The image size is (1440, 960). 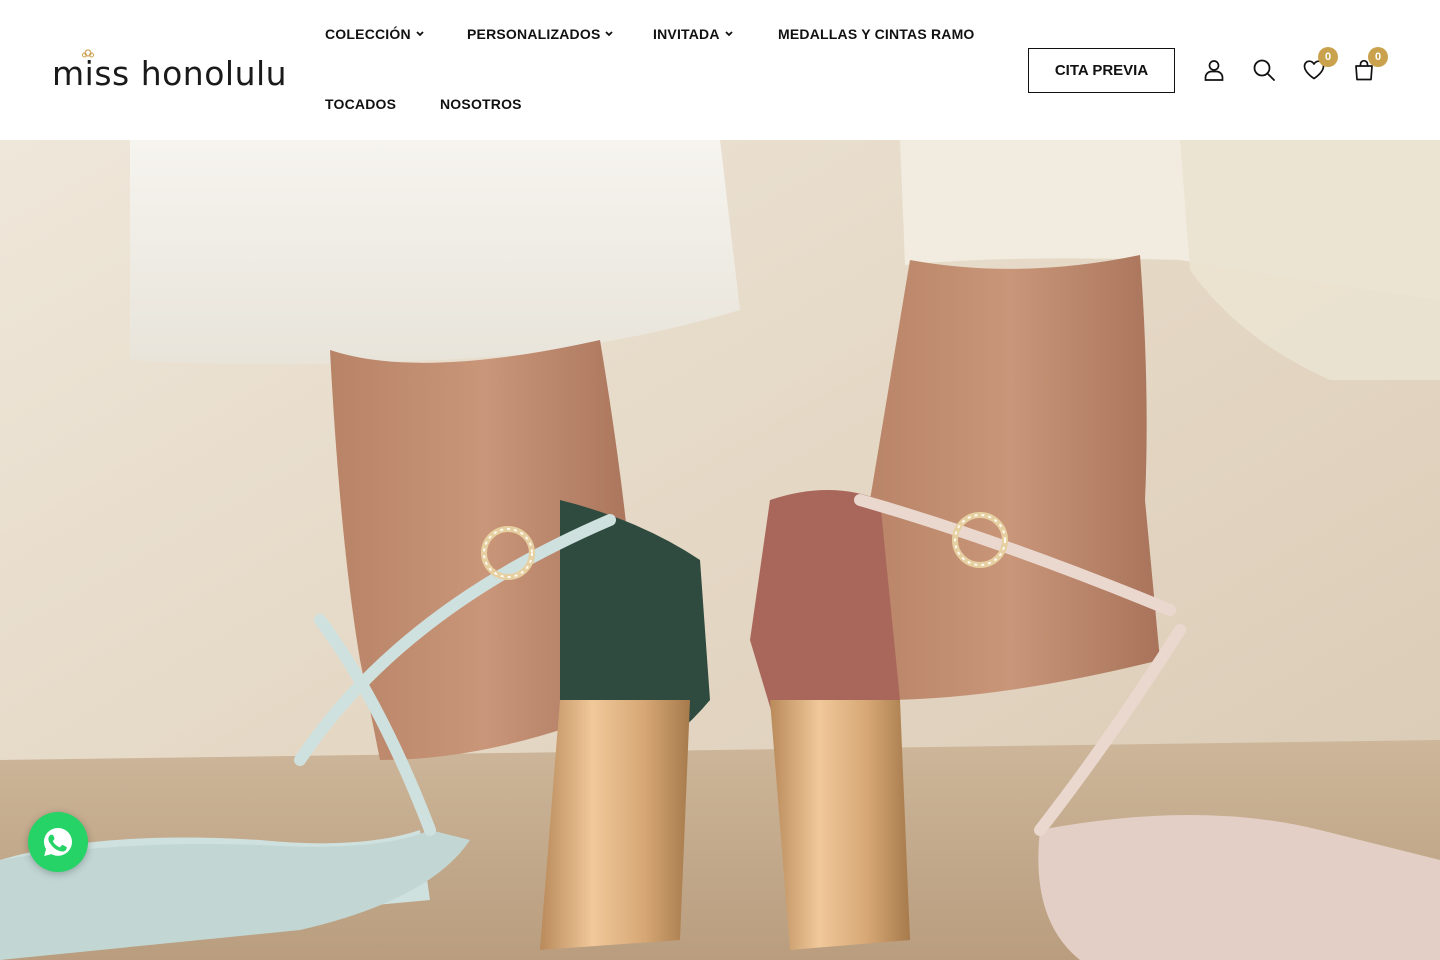 I want to click on wishlist-count-badge: 0, so click(x=1328, y=57).